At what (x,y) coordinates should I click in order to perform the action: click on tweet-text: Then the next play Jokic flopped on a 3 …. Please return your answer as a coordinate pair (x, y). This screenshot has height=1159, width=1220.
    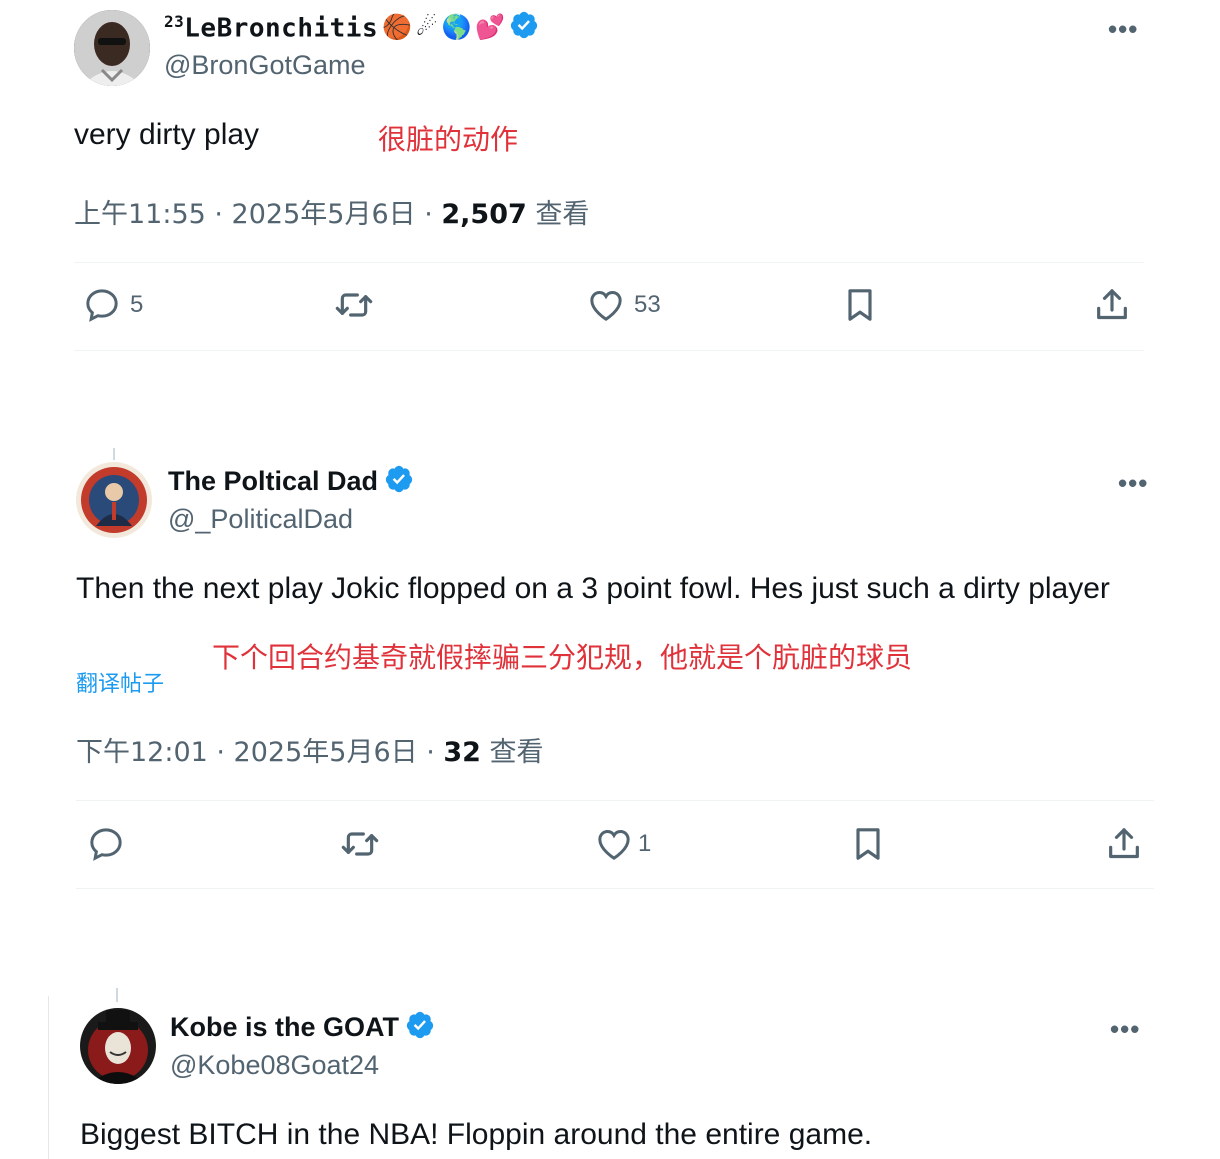
    Looking at the image, I should click on (593, 588).